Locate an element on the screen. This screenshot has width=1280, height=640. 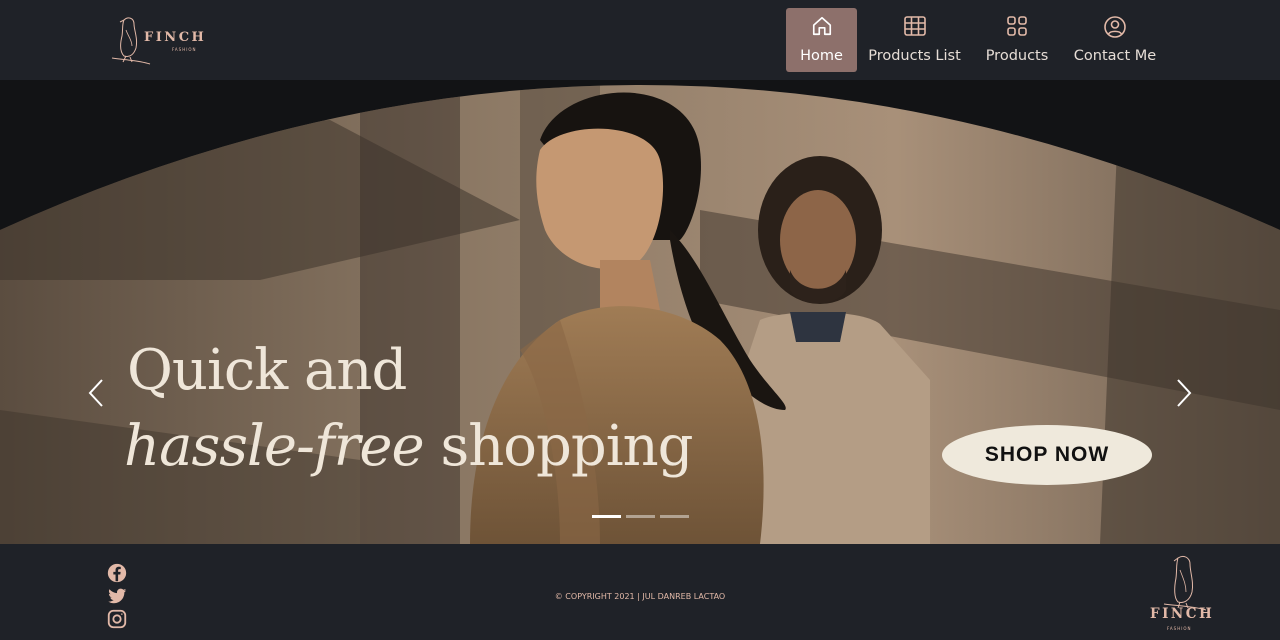
footer-brand-name: FINCH is located at coordinates (1182, 614).